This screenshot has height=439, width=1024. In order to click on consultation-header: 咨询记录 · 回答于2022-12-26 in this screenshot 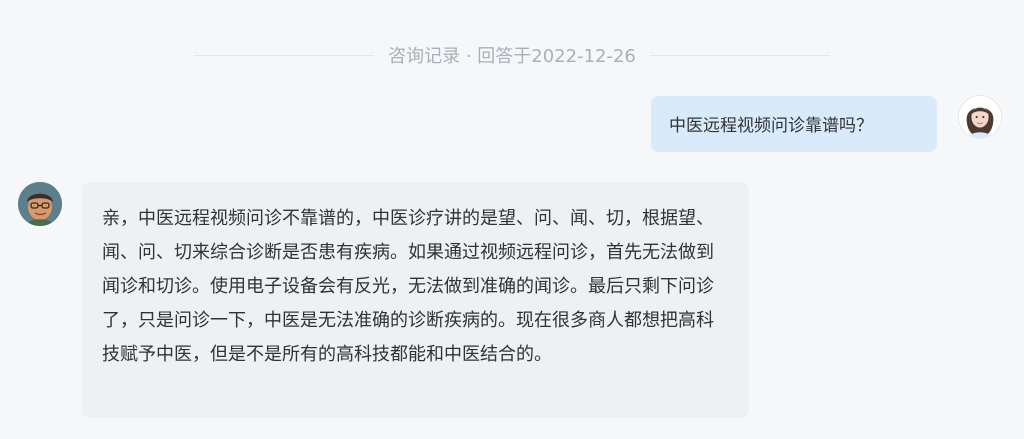, I will do `click(512, 55)`.